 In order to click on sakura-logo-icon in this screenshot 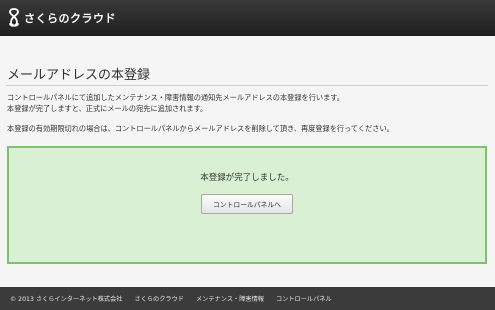, I will do `click(14, 17)`.